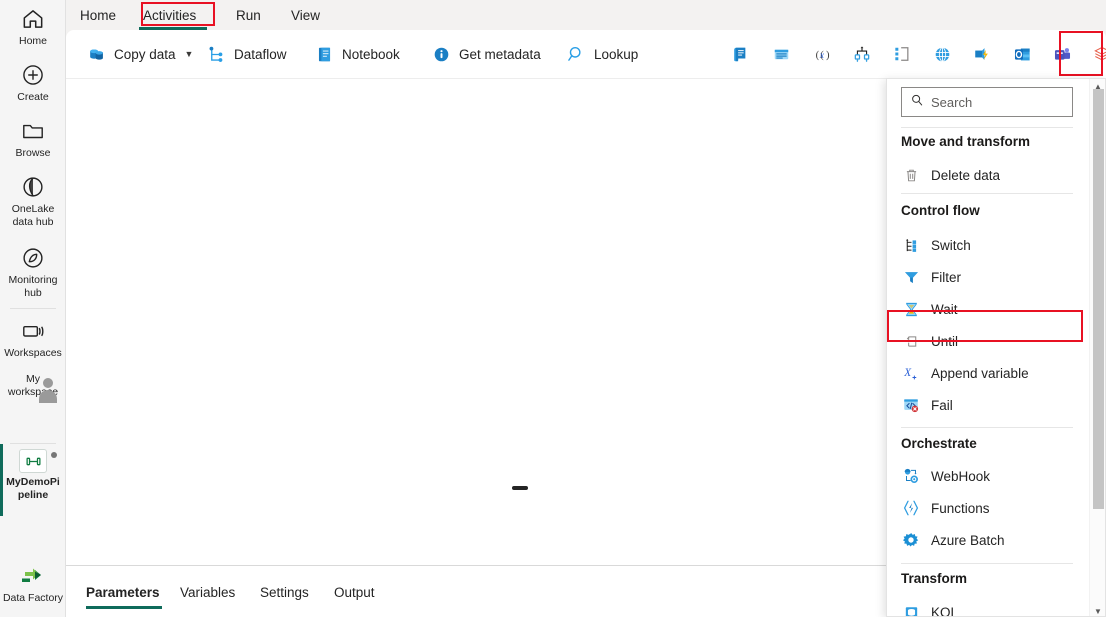 The image size is (1106, 617). What do you see at coordinates (32, 41) in the screenshot?
I see `sidebar-label-home: Home` at bounding box center [32, 41].